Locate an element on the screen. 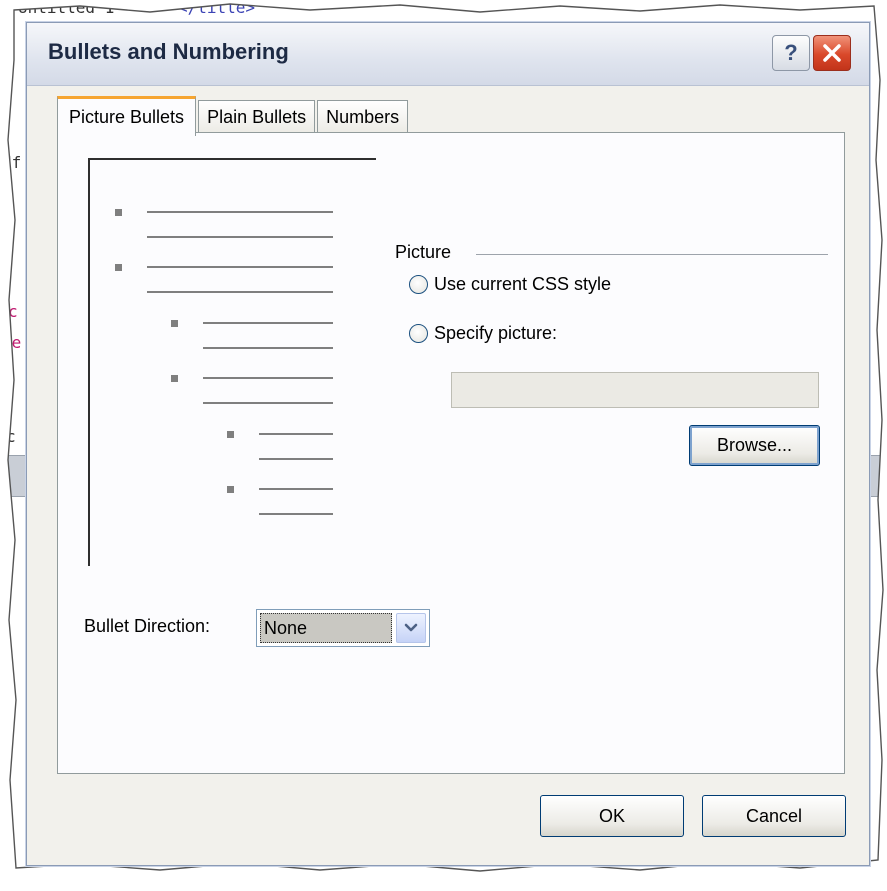  radio-use-current-css: Use current CSS style is located at coordinates (510, 284).